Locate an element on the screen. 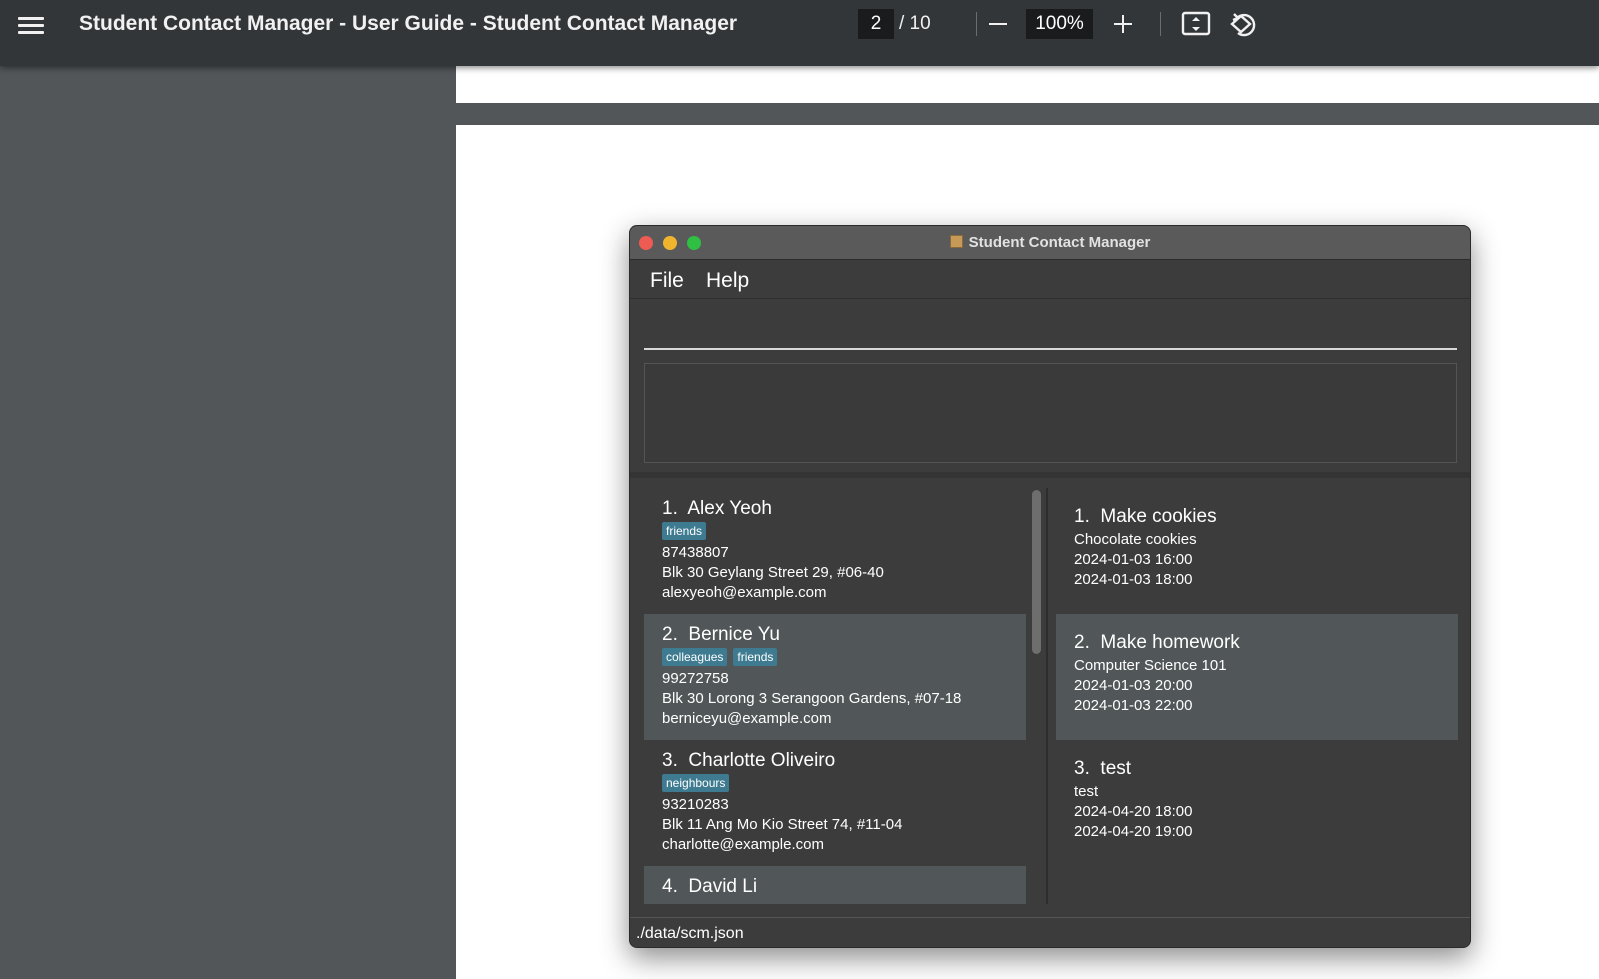  zoom-out-button is located at coordinates (998, 24).